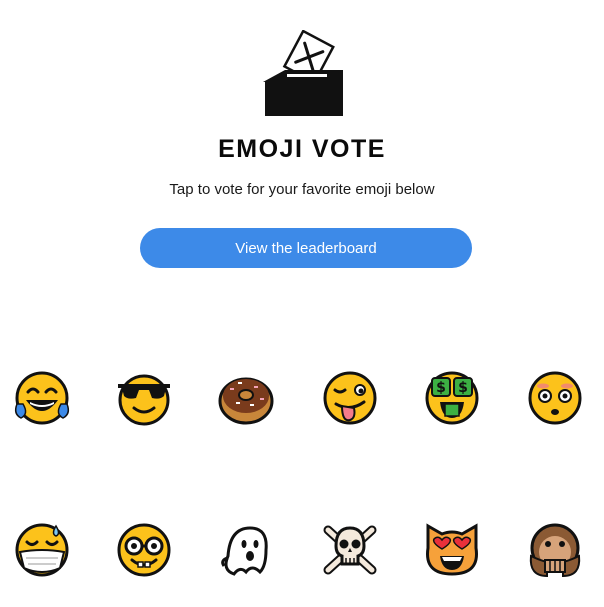  I want to click on page-title: EMOJI VOTE, so click(302, 149).